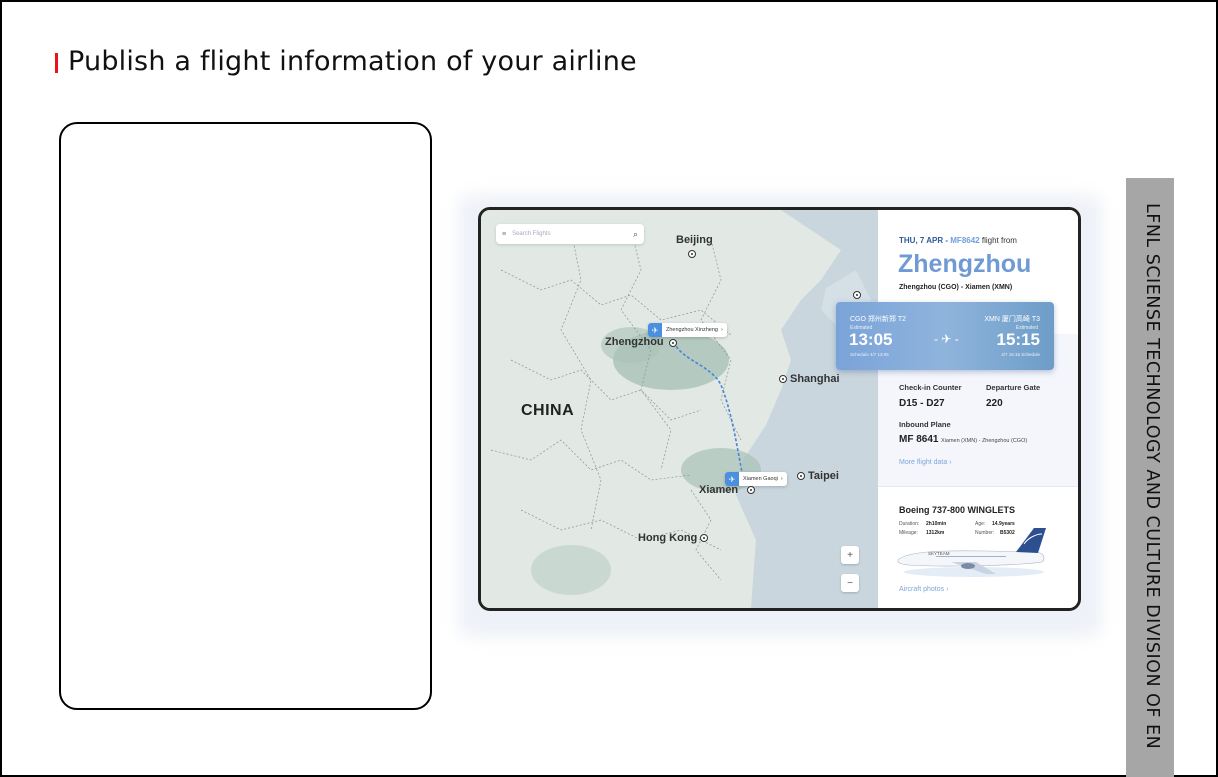 The height and width of the screenshot is (777, 1218). I want to click on city-dot-xiamen, so click(751, 490).